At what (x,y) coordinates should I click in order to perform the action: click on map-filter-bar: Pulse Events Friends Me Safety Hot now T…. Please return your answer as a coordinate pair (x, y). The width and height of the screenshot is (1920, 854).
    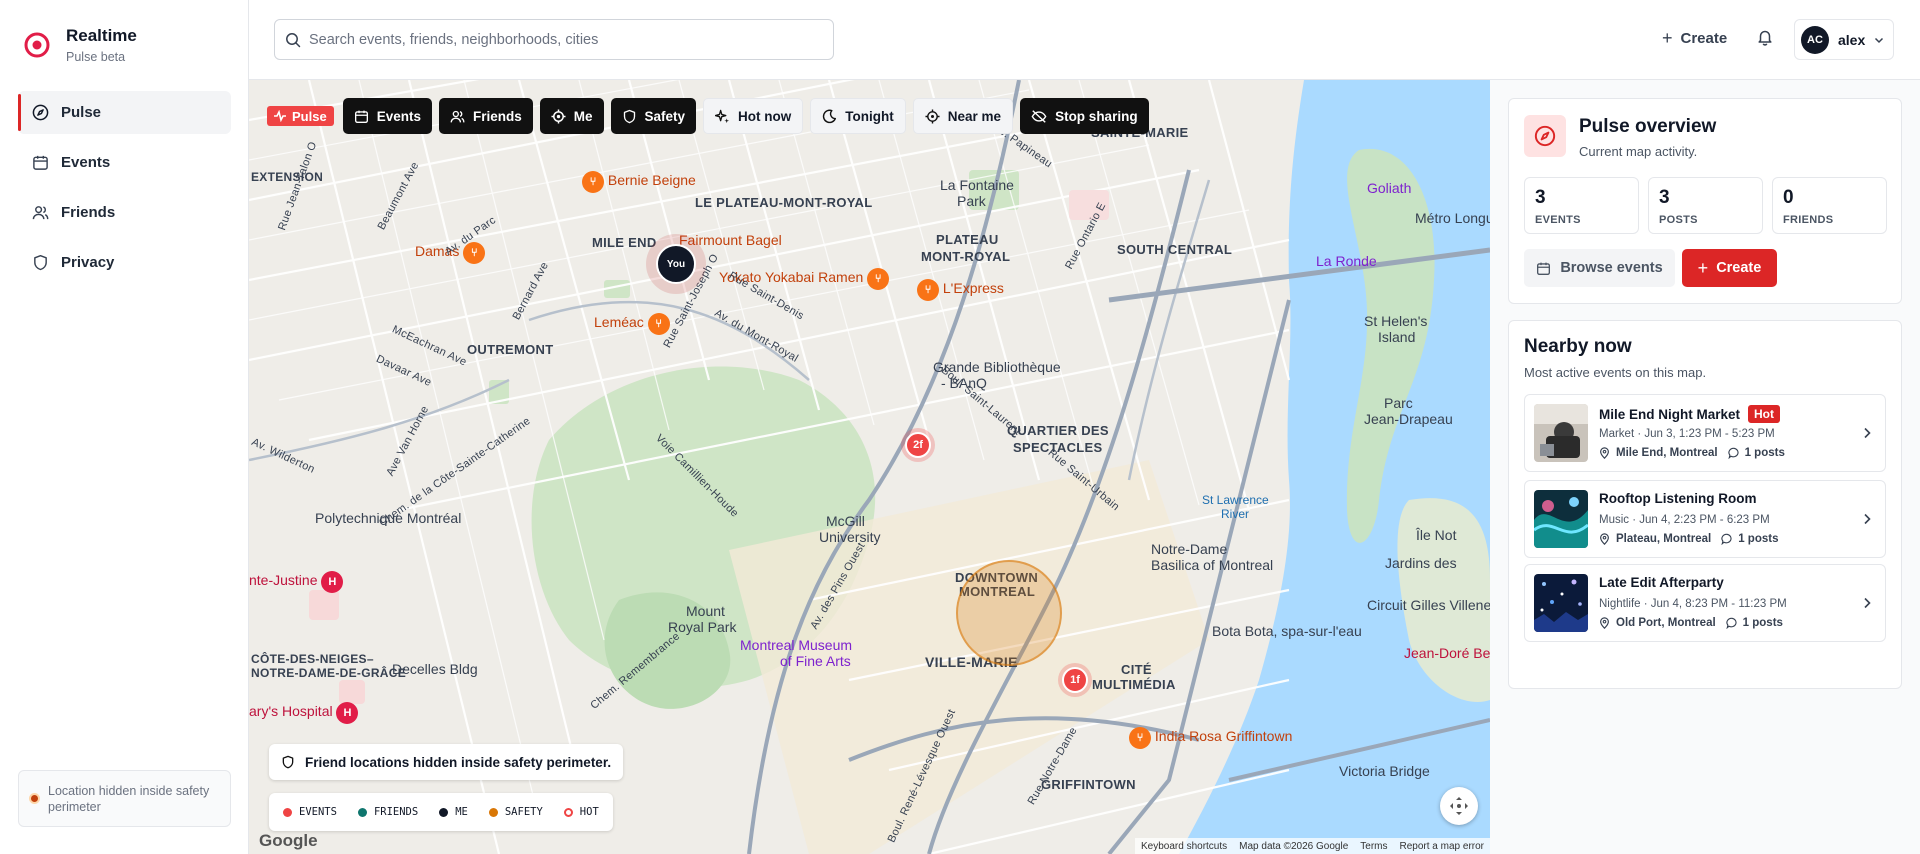
    Looking at the image, I should click on (711, 116).